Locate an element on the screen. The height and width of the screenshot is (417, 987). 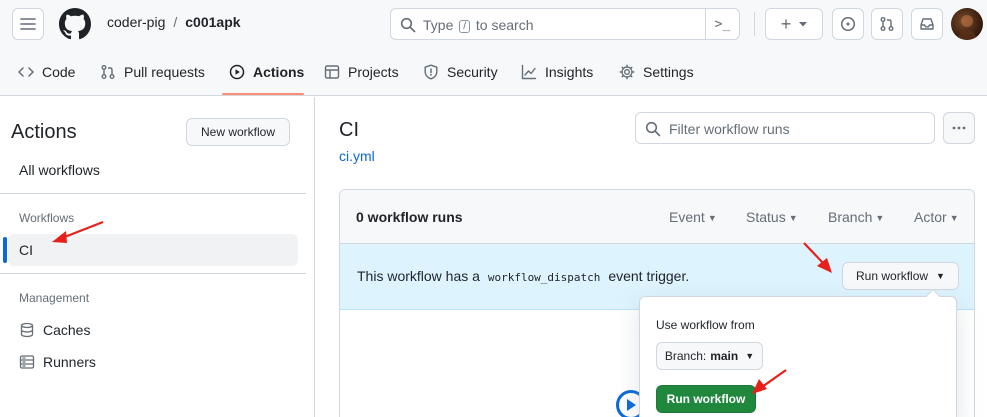
header-divider is located at coordinates (754, 24).